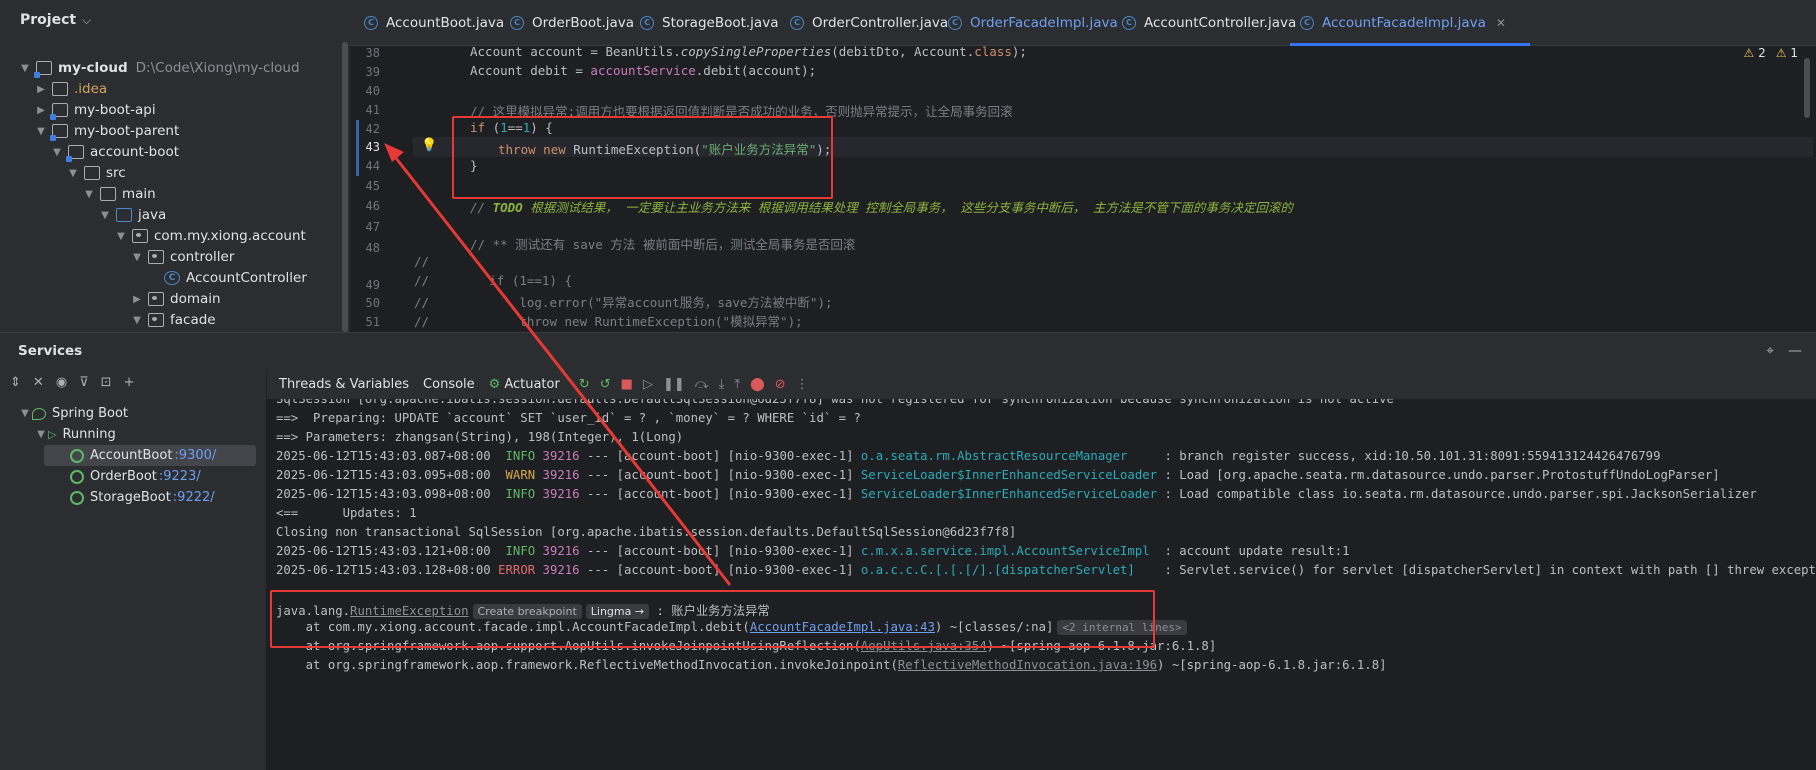  I want to click on line-number: 51, so click(372, 322).